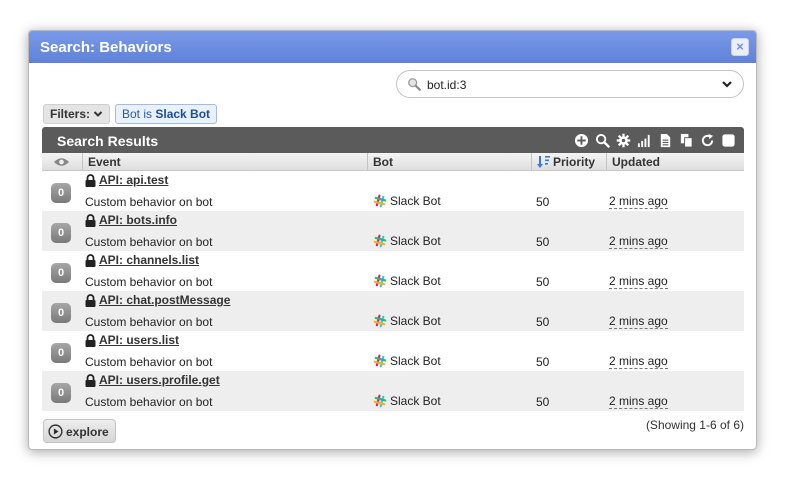  I want to click on signal-icon, so click(644, 140).